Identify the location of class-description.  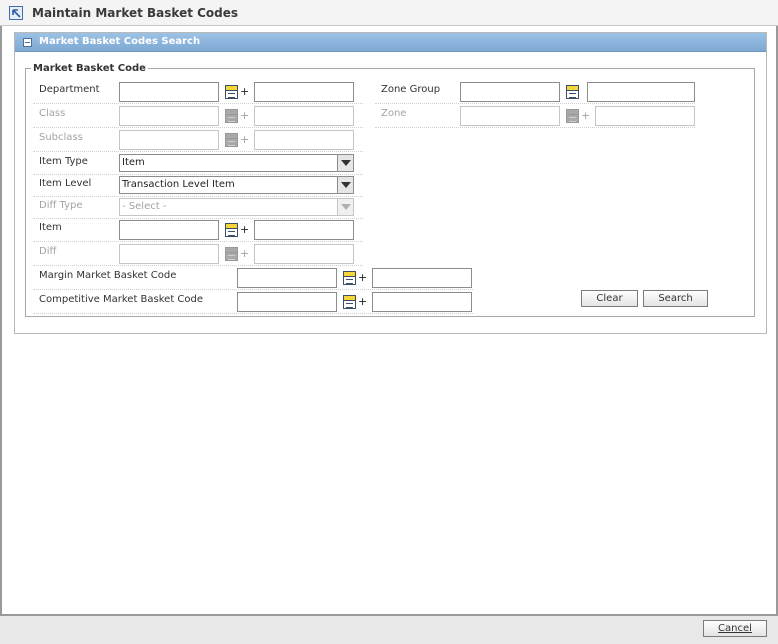
(304, 116).